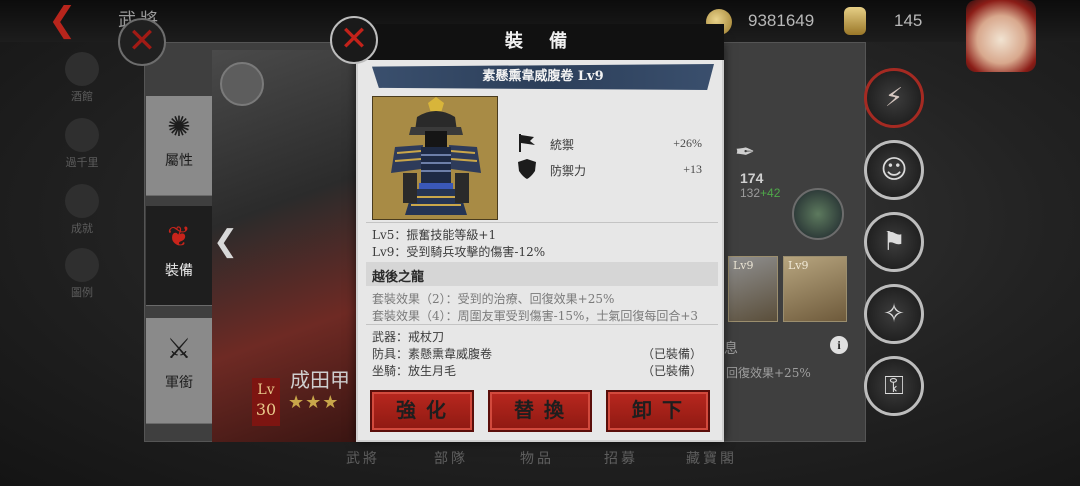 The height and width of the screenshot is (486, 1080). Describe the element at coordinates (82, 69) in the screenshot. I see `sake-icon` at that location.